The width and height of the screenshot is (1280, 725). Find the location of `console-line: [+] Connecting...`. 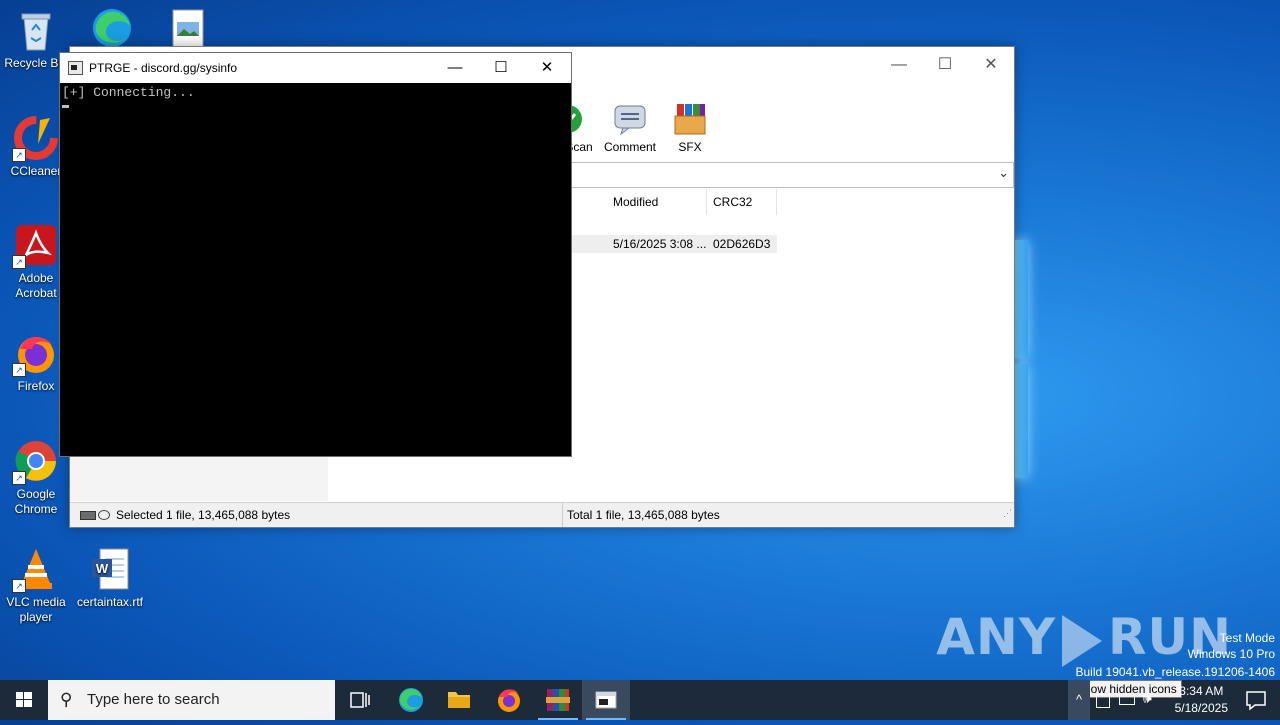

console-line: [+] Connecting... is located at coordinates (128, 92).